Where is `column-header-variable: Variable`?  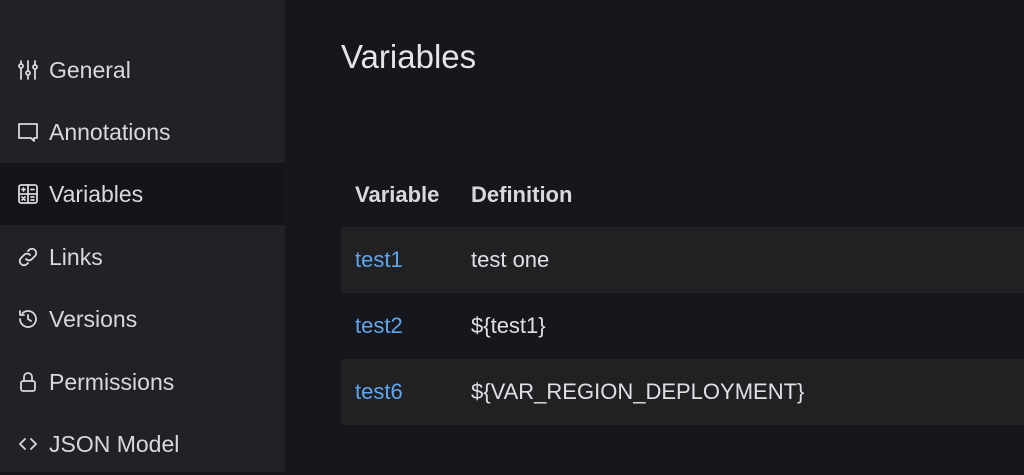
column-header-variable: Variable is located at coordinates (397, 194).